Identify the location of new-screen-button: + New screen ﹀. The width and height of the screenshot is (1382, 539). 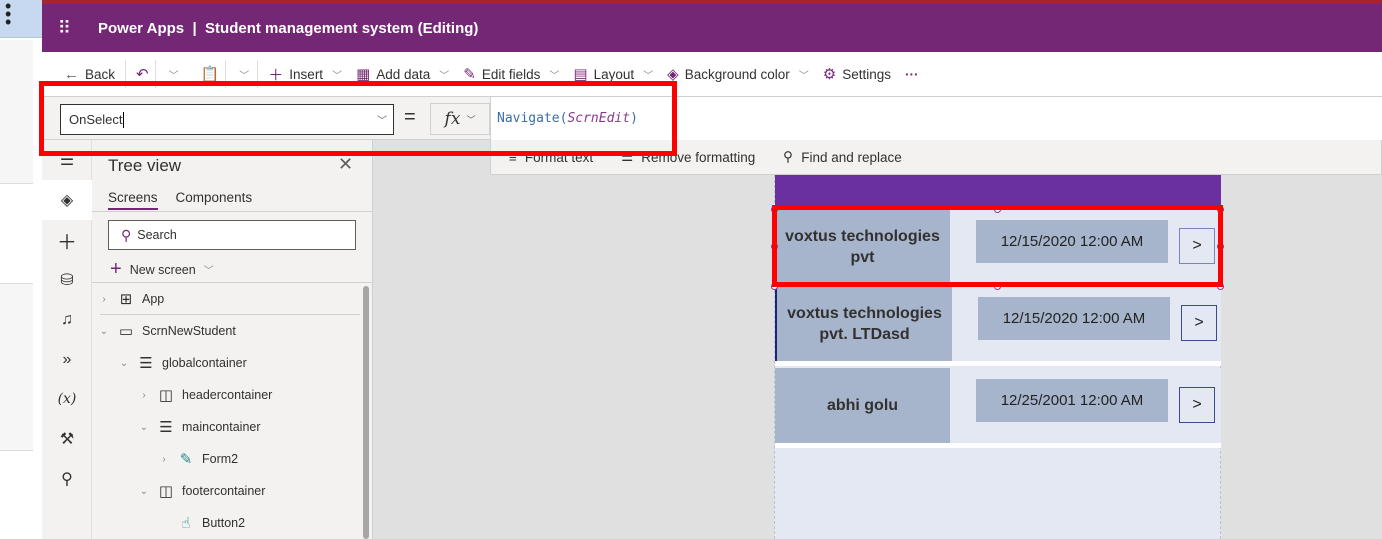
(162, 269).